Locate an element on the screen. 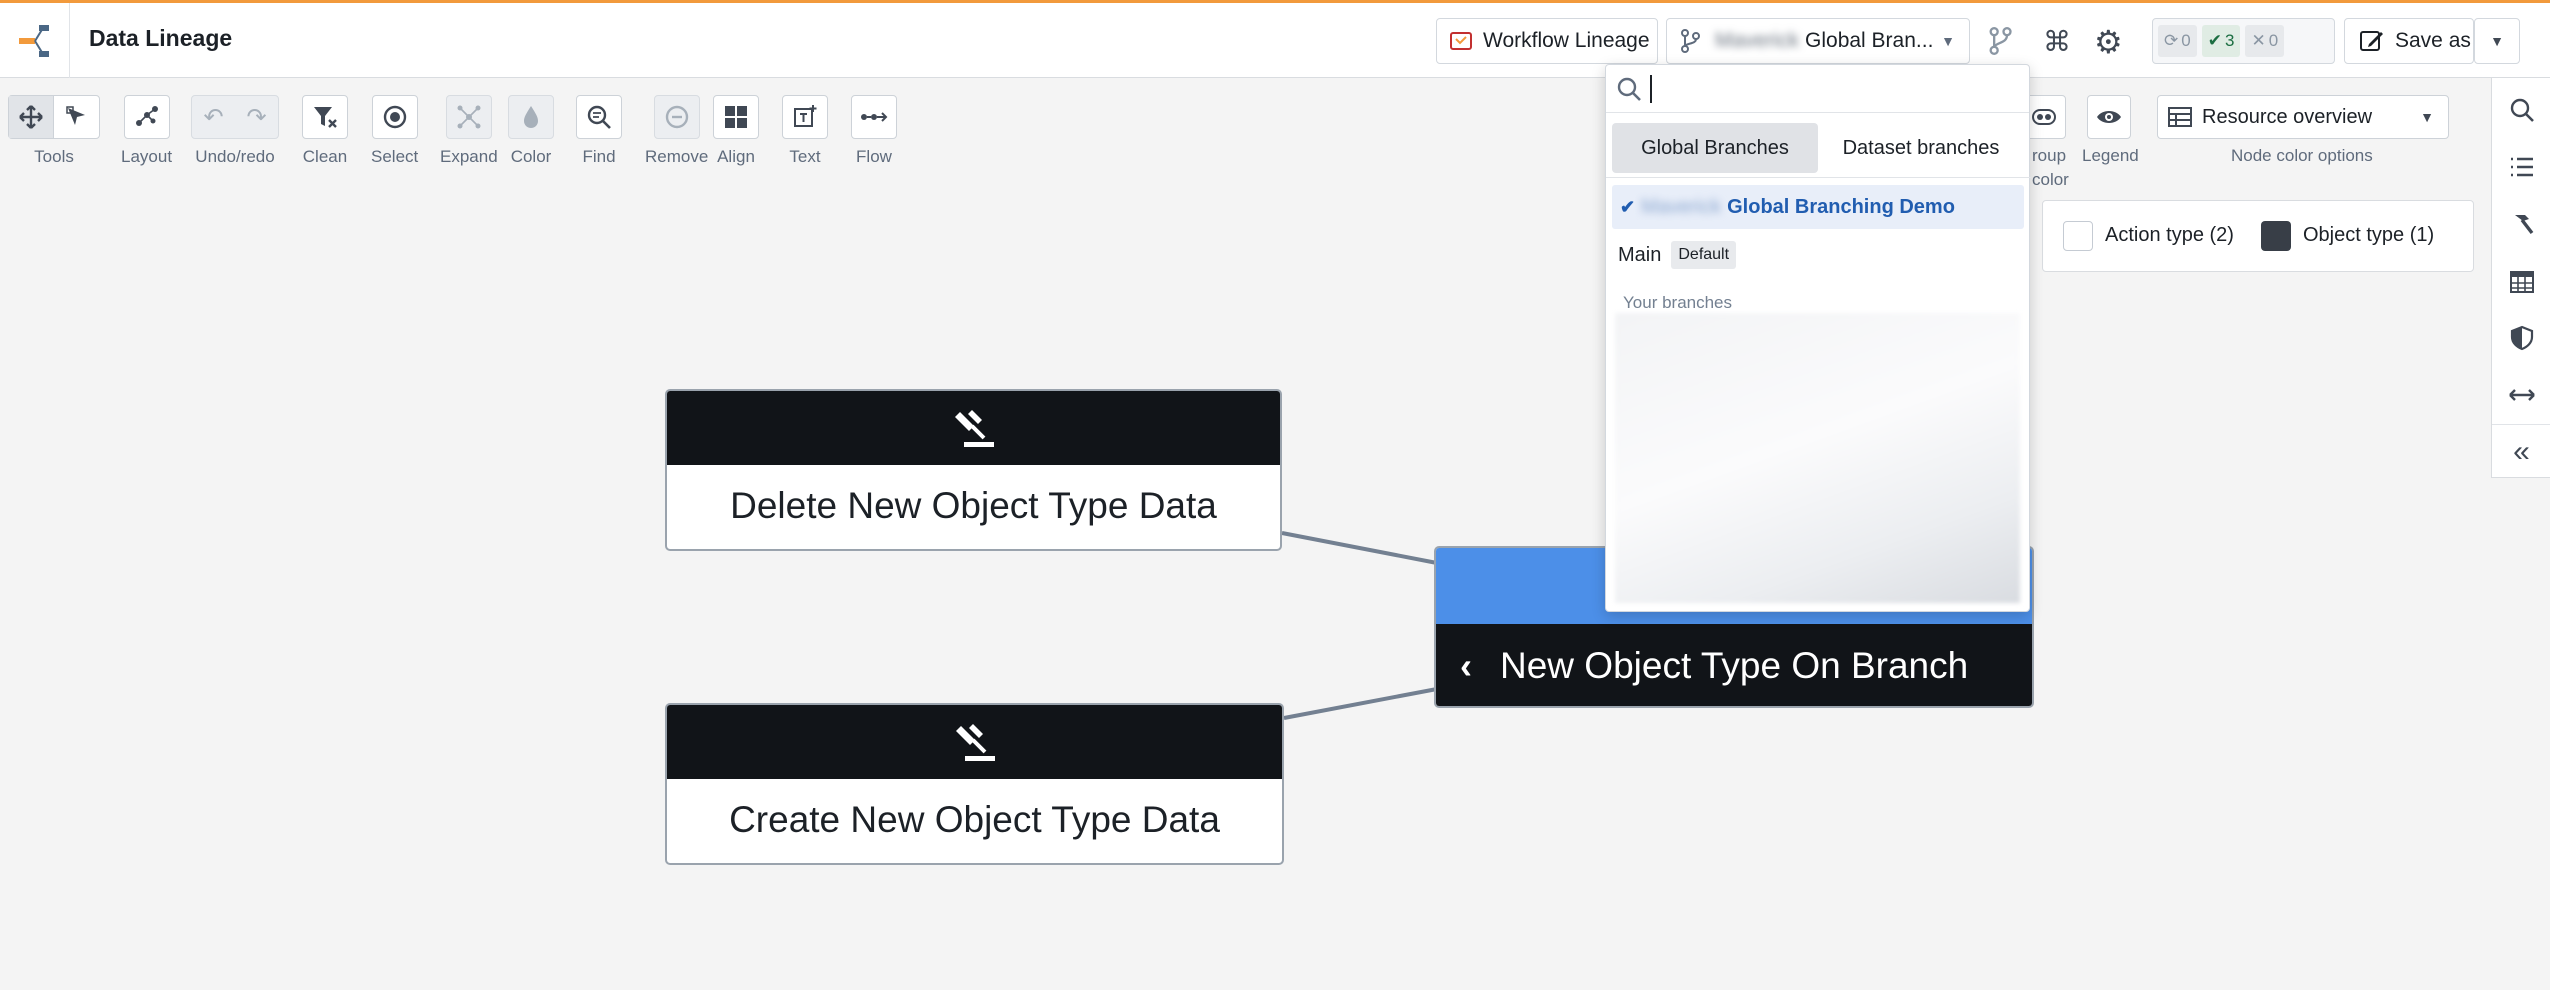 The image size is (2550, 990). main-branch-item: Main Default is located at coordinates (1677, 255).